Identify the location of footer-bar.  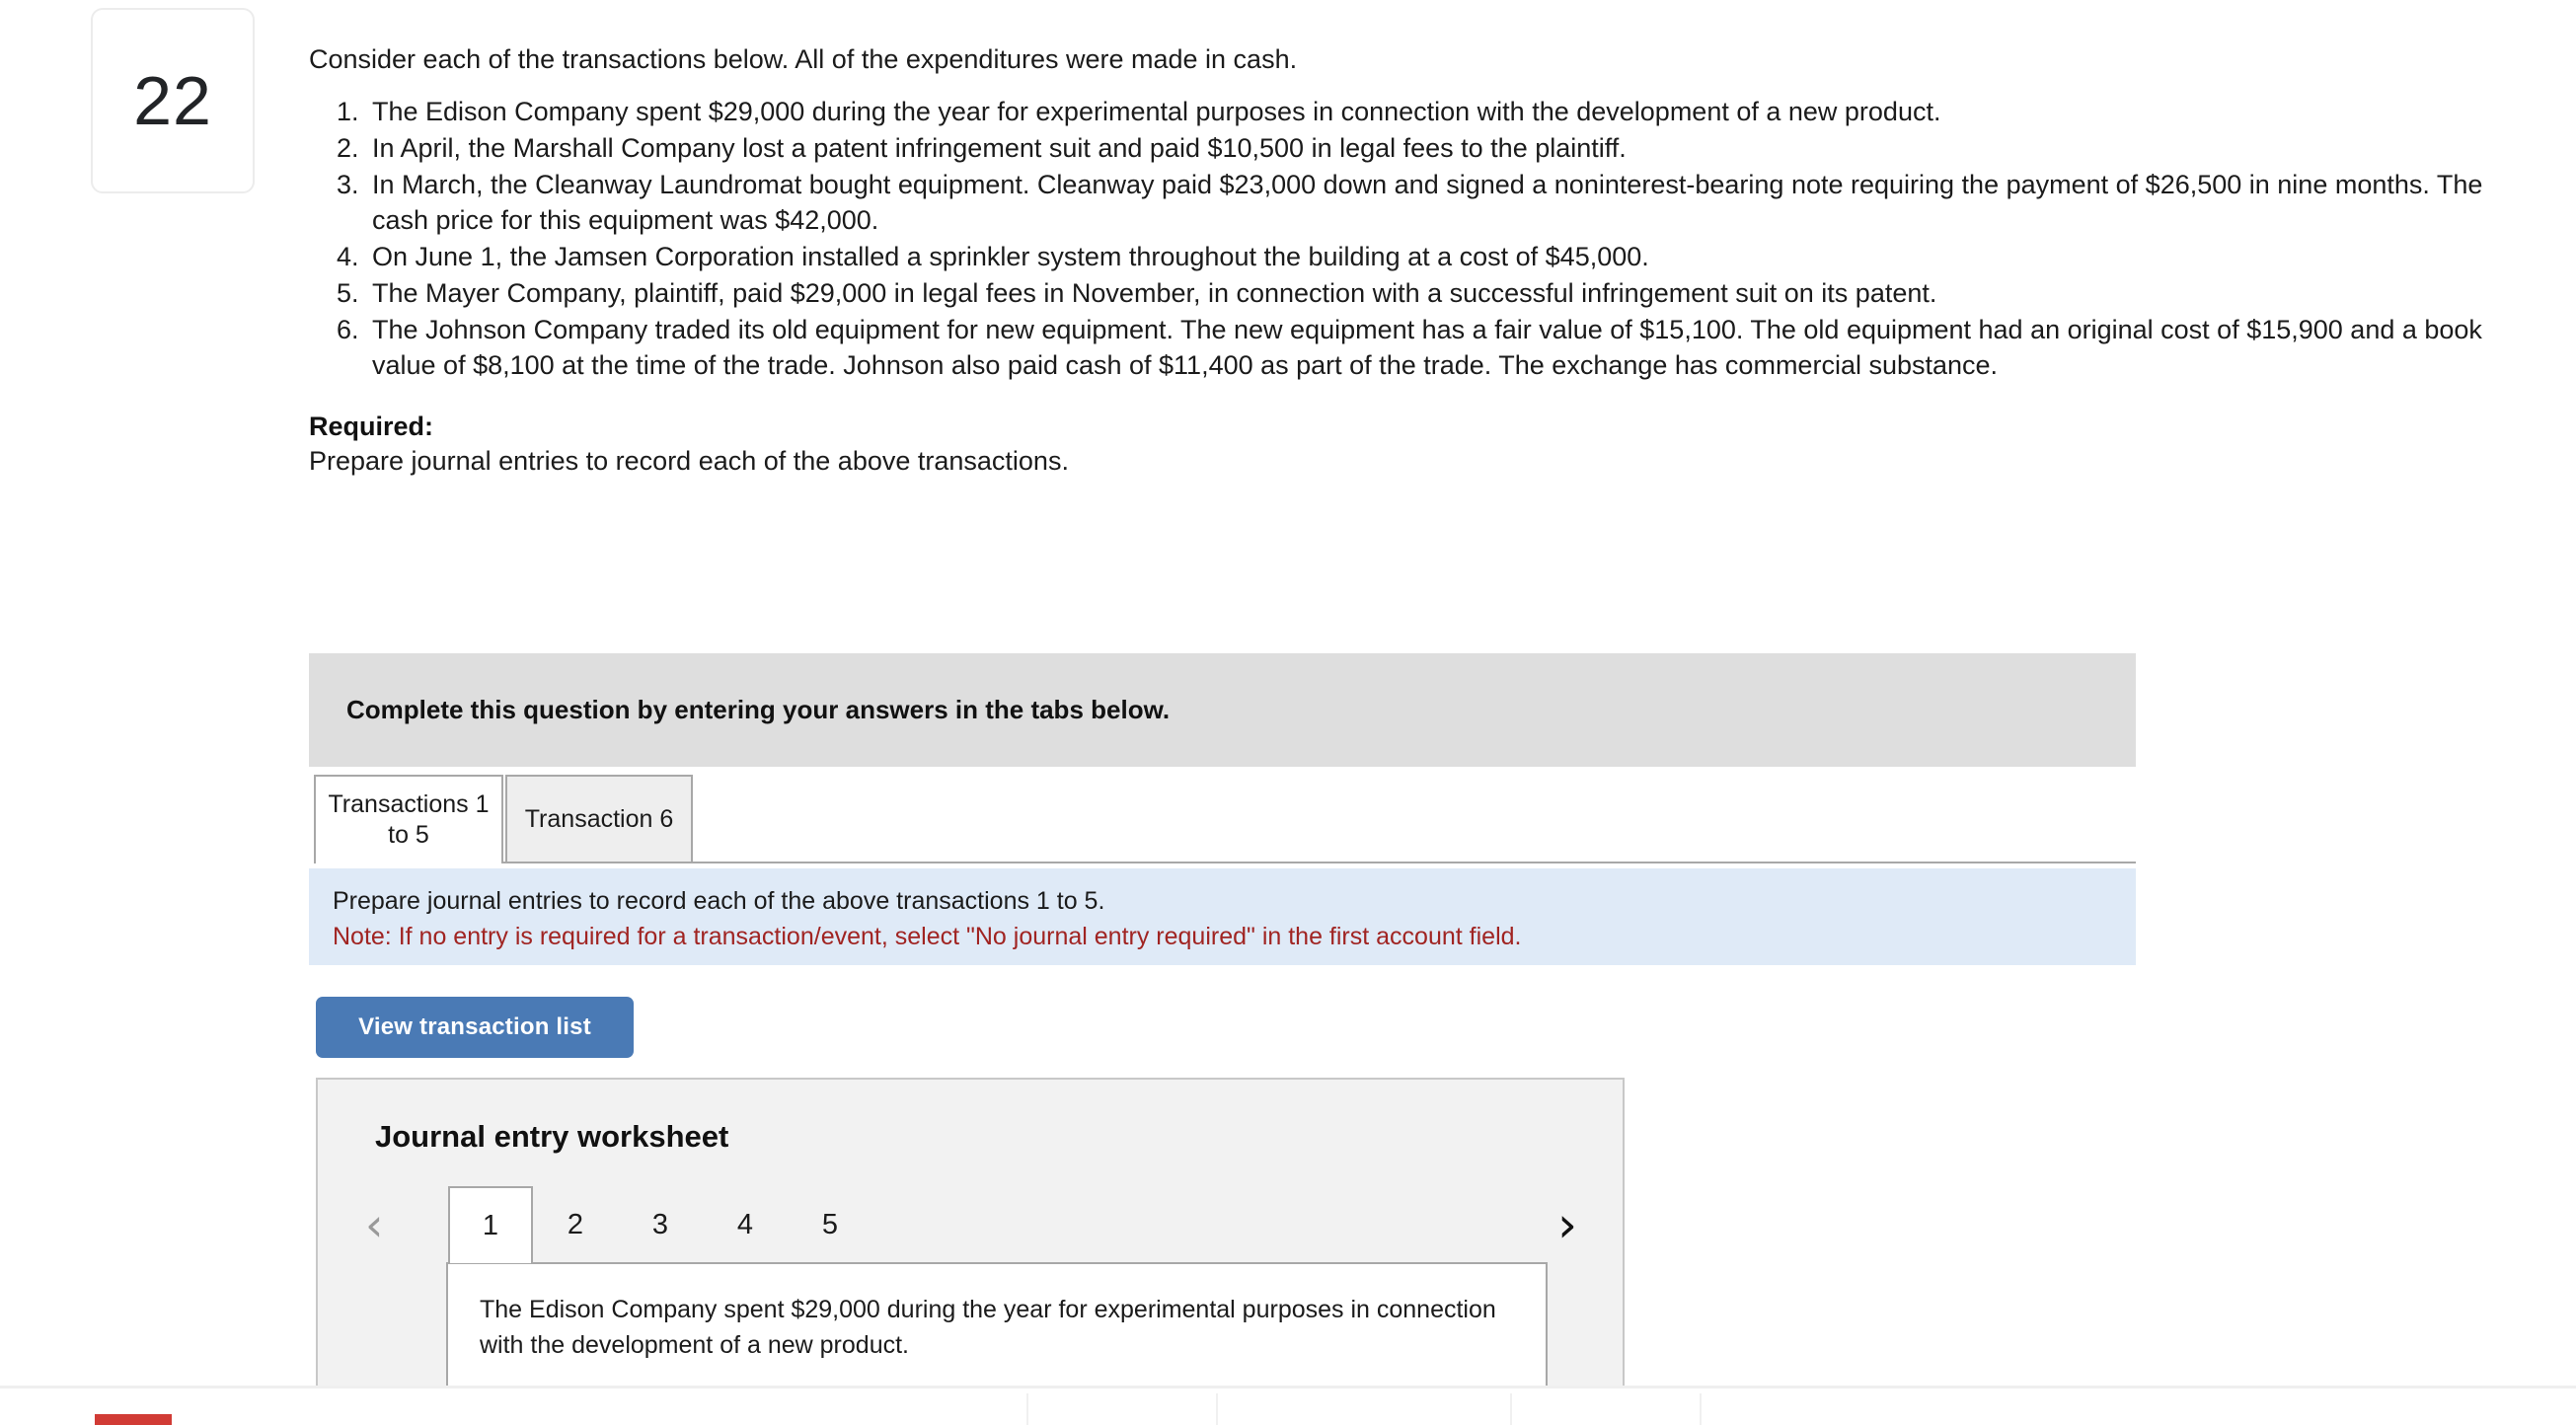
(1288, 1407).